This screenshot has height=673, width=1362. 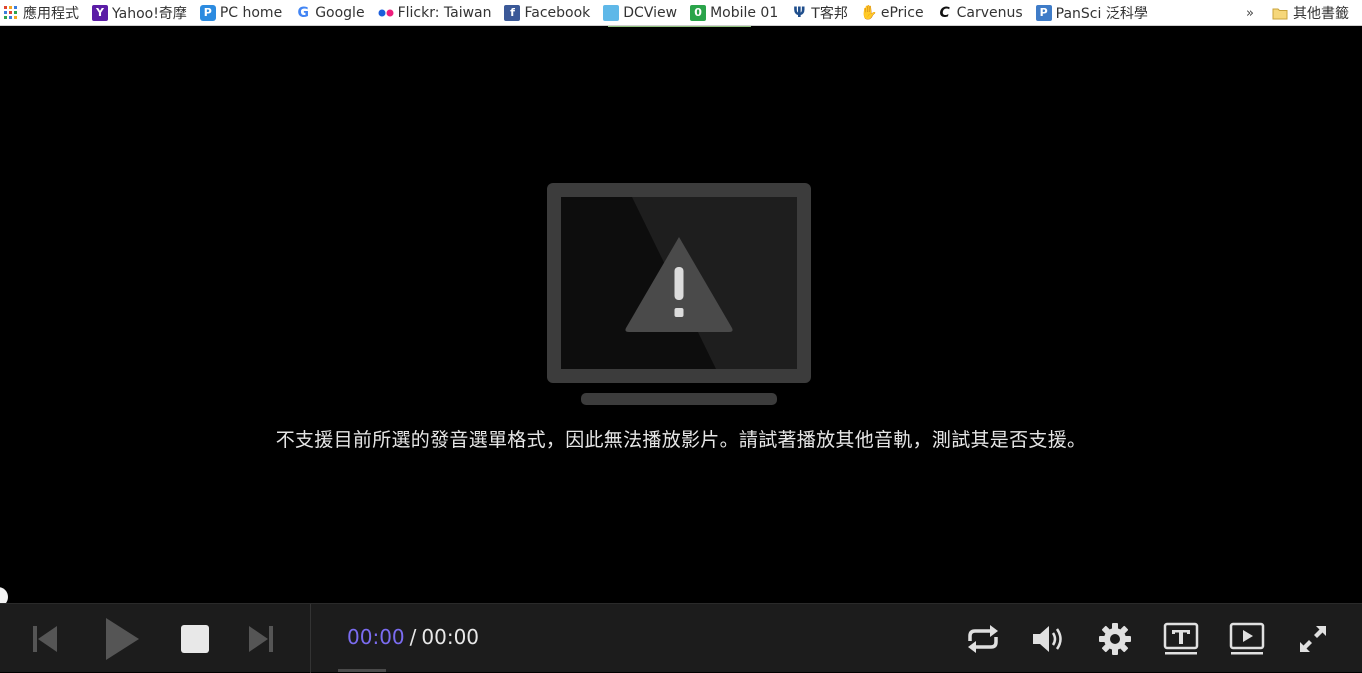 I want to click on apps-grid-icon, so click(x=11, y=13).